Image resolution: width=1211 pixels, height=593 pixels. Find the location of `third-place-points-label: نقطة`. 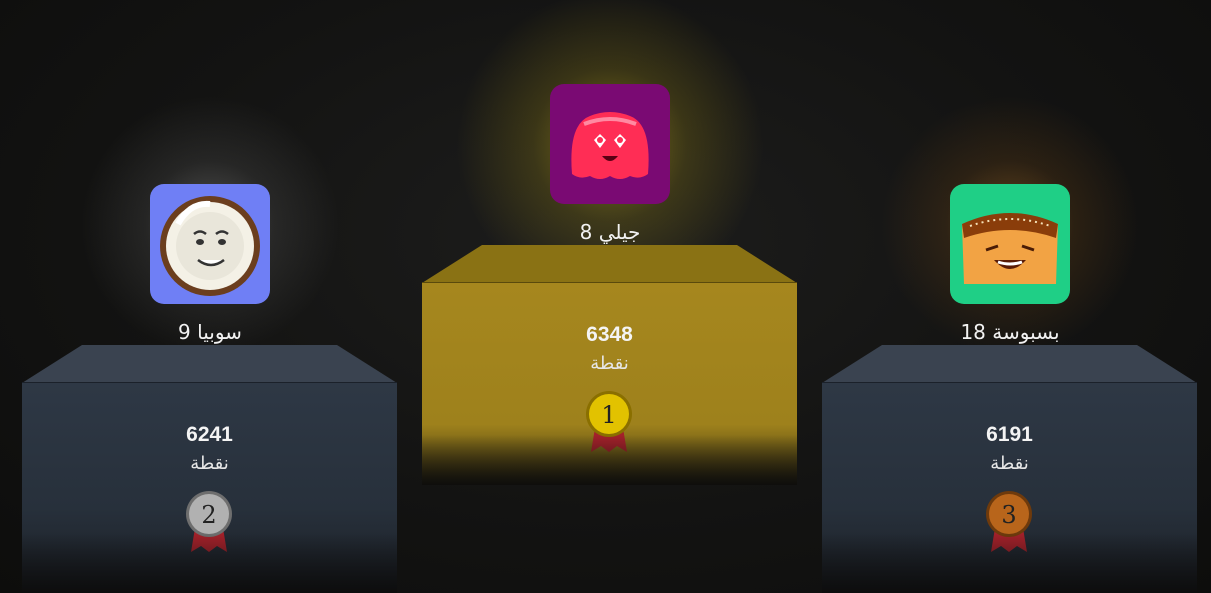

third-place-points-label: نقطة is located at coordinates (1009, 463).